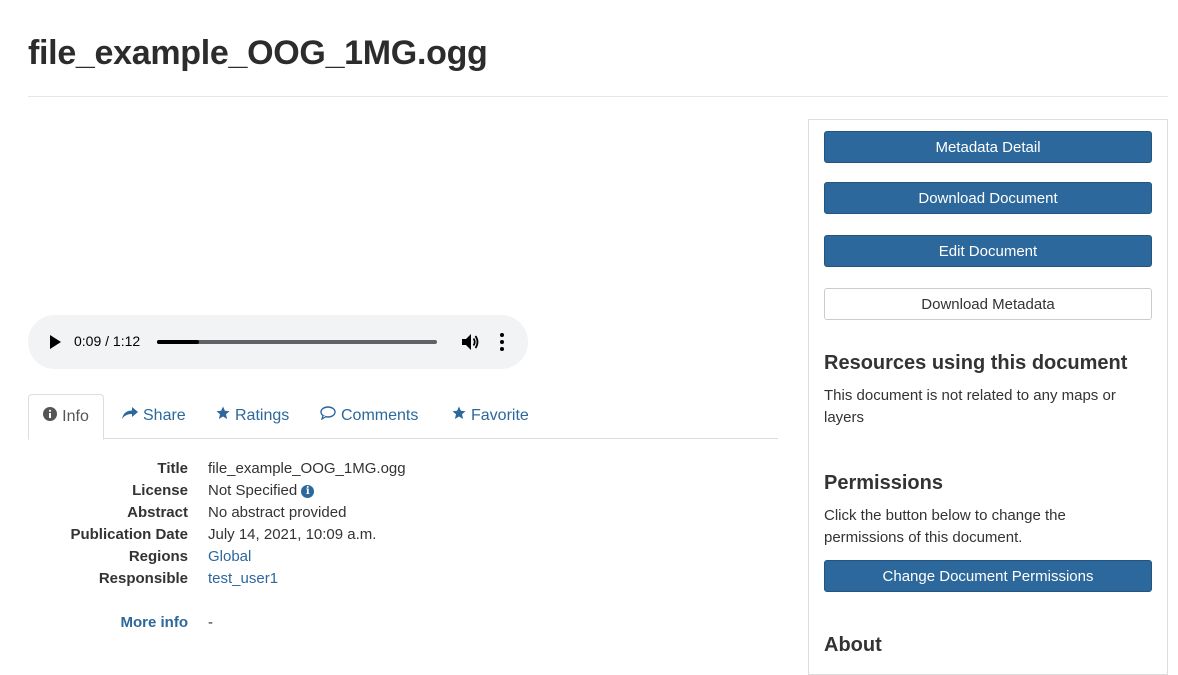 This screenshot has width=1178, height=675. Describe the element at coordinates (598, 96) in the screenshot. I see `title-divider` at that location.